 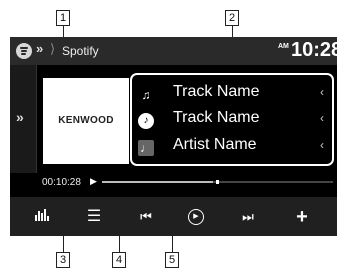 I want to click on album-art: KENWOOD, so click(x=86, y=121).